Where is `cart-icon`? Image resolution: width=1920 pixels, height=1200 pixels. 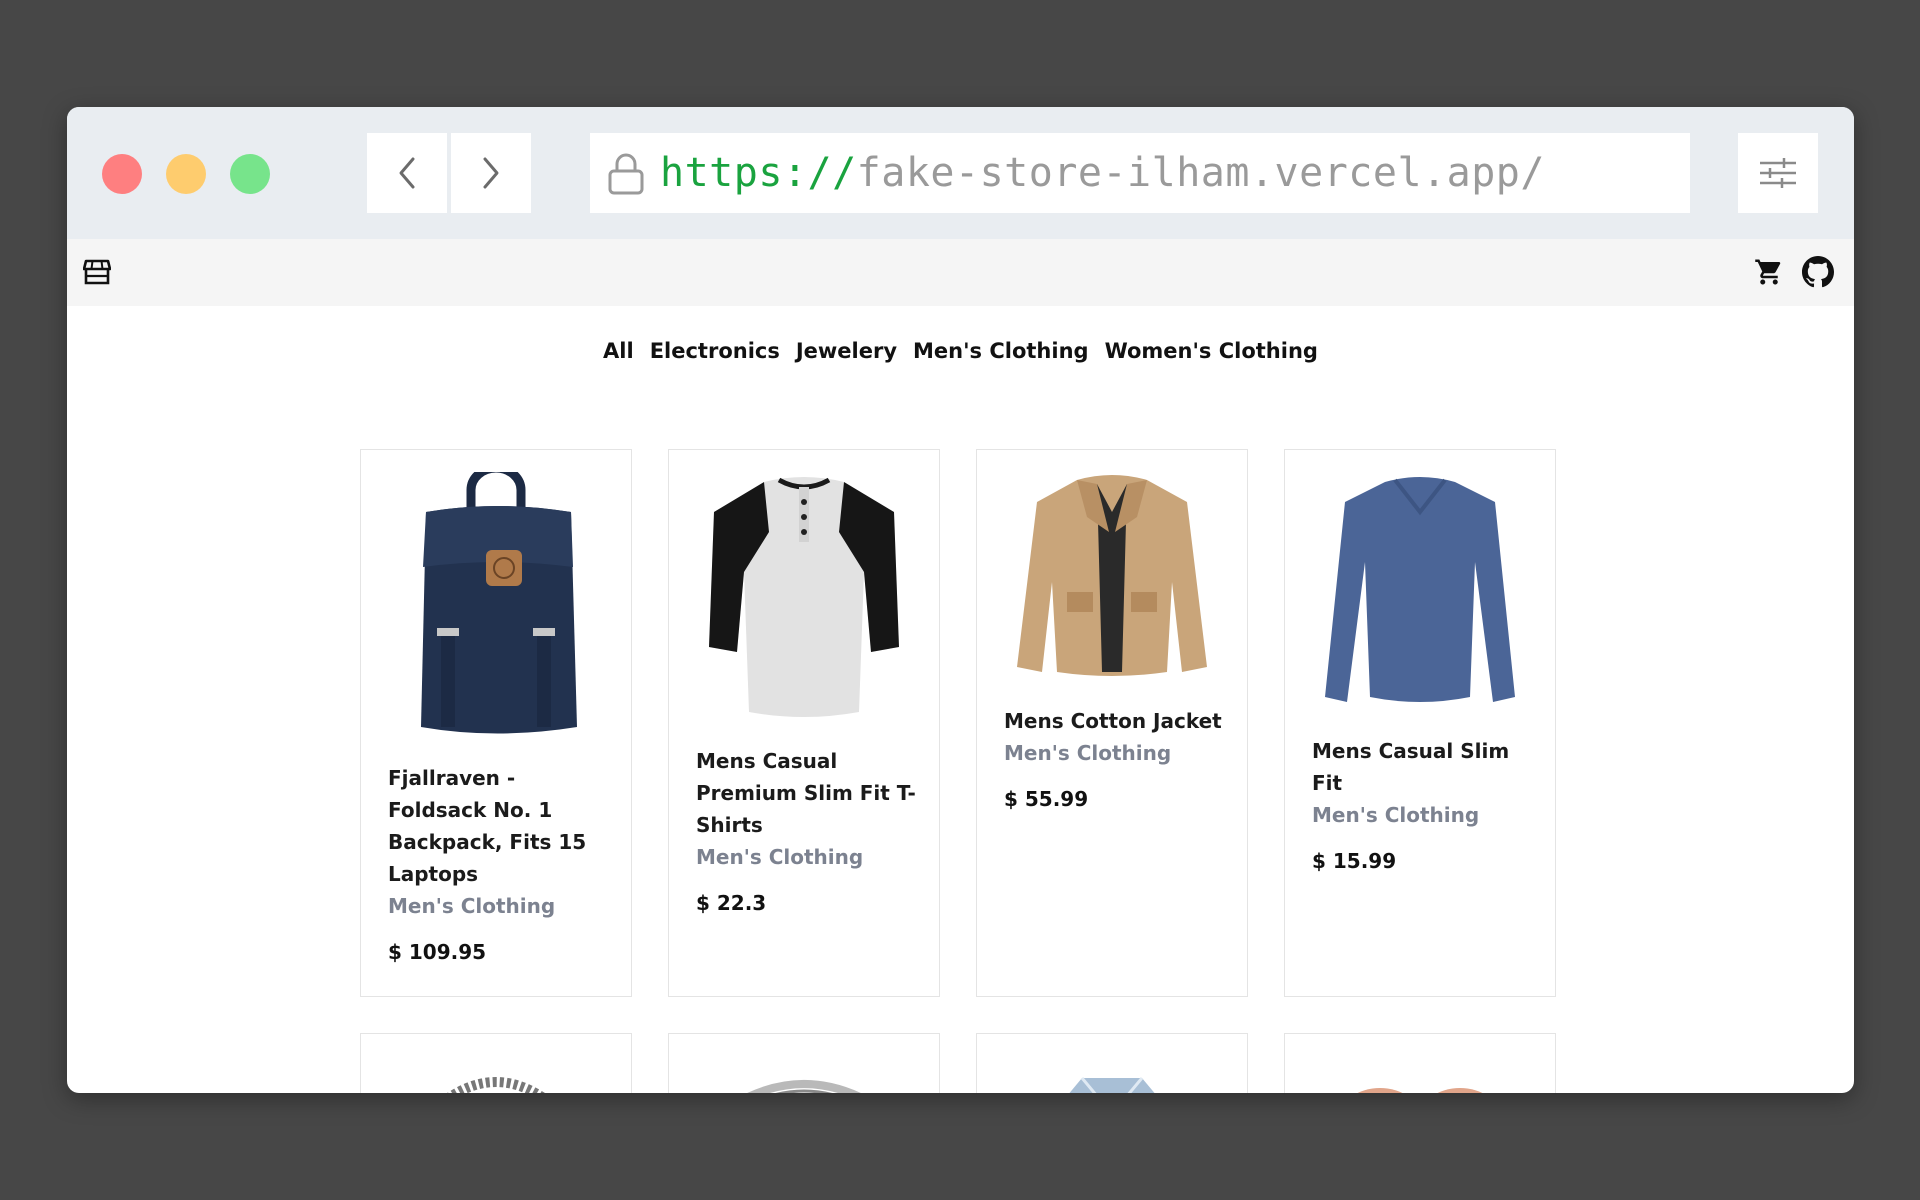 cart-icon is located at coordinates (1769, 272).